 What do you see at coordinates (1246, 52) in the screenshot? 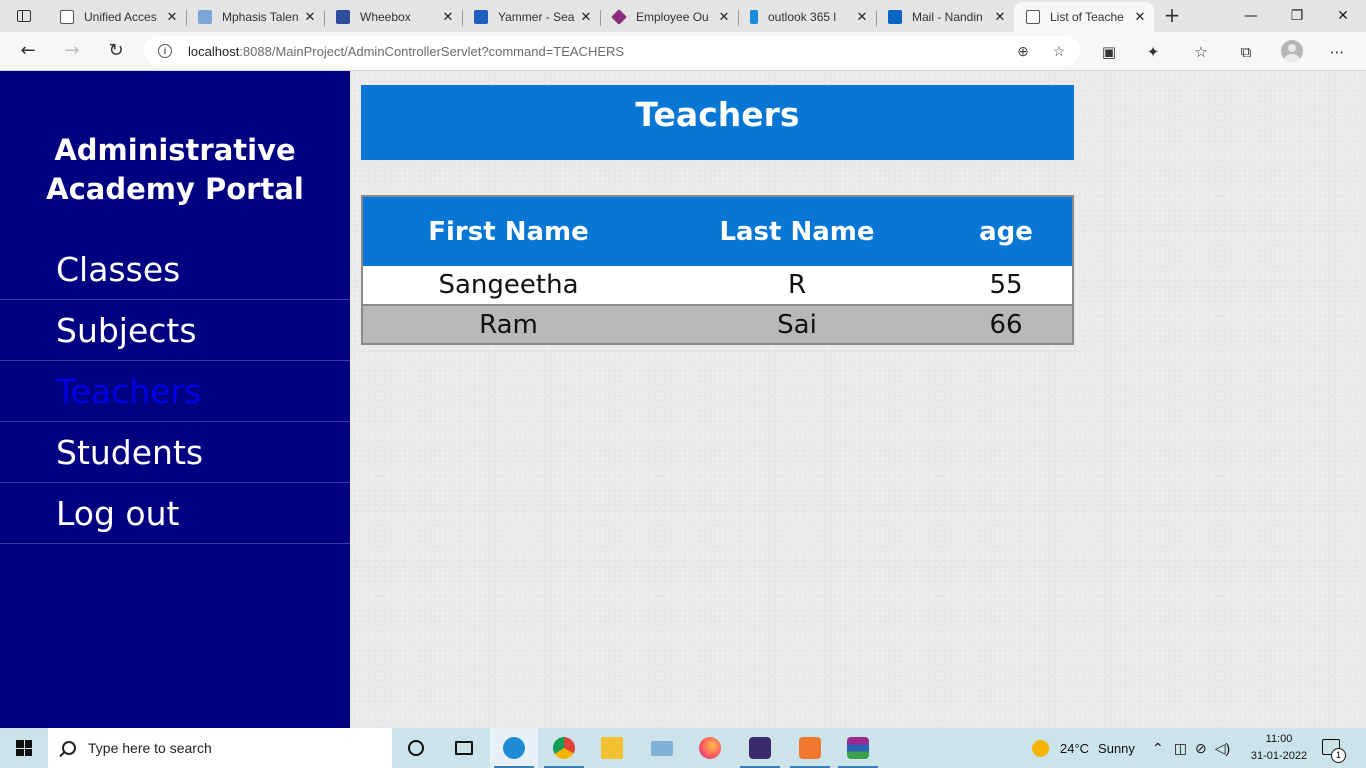
I see `collections-icon: ⧉` at bounding box center [1246, 52].